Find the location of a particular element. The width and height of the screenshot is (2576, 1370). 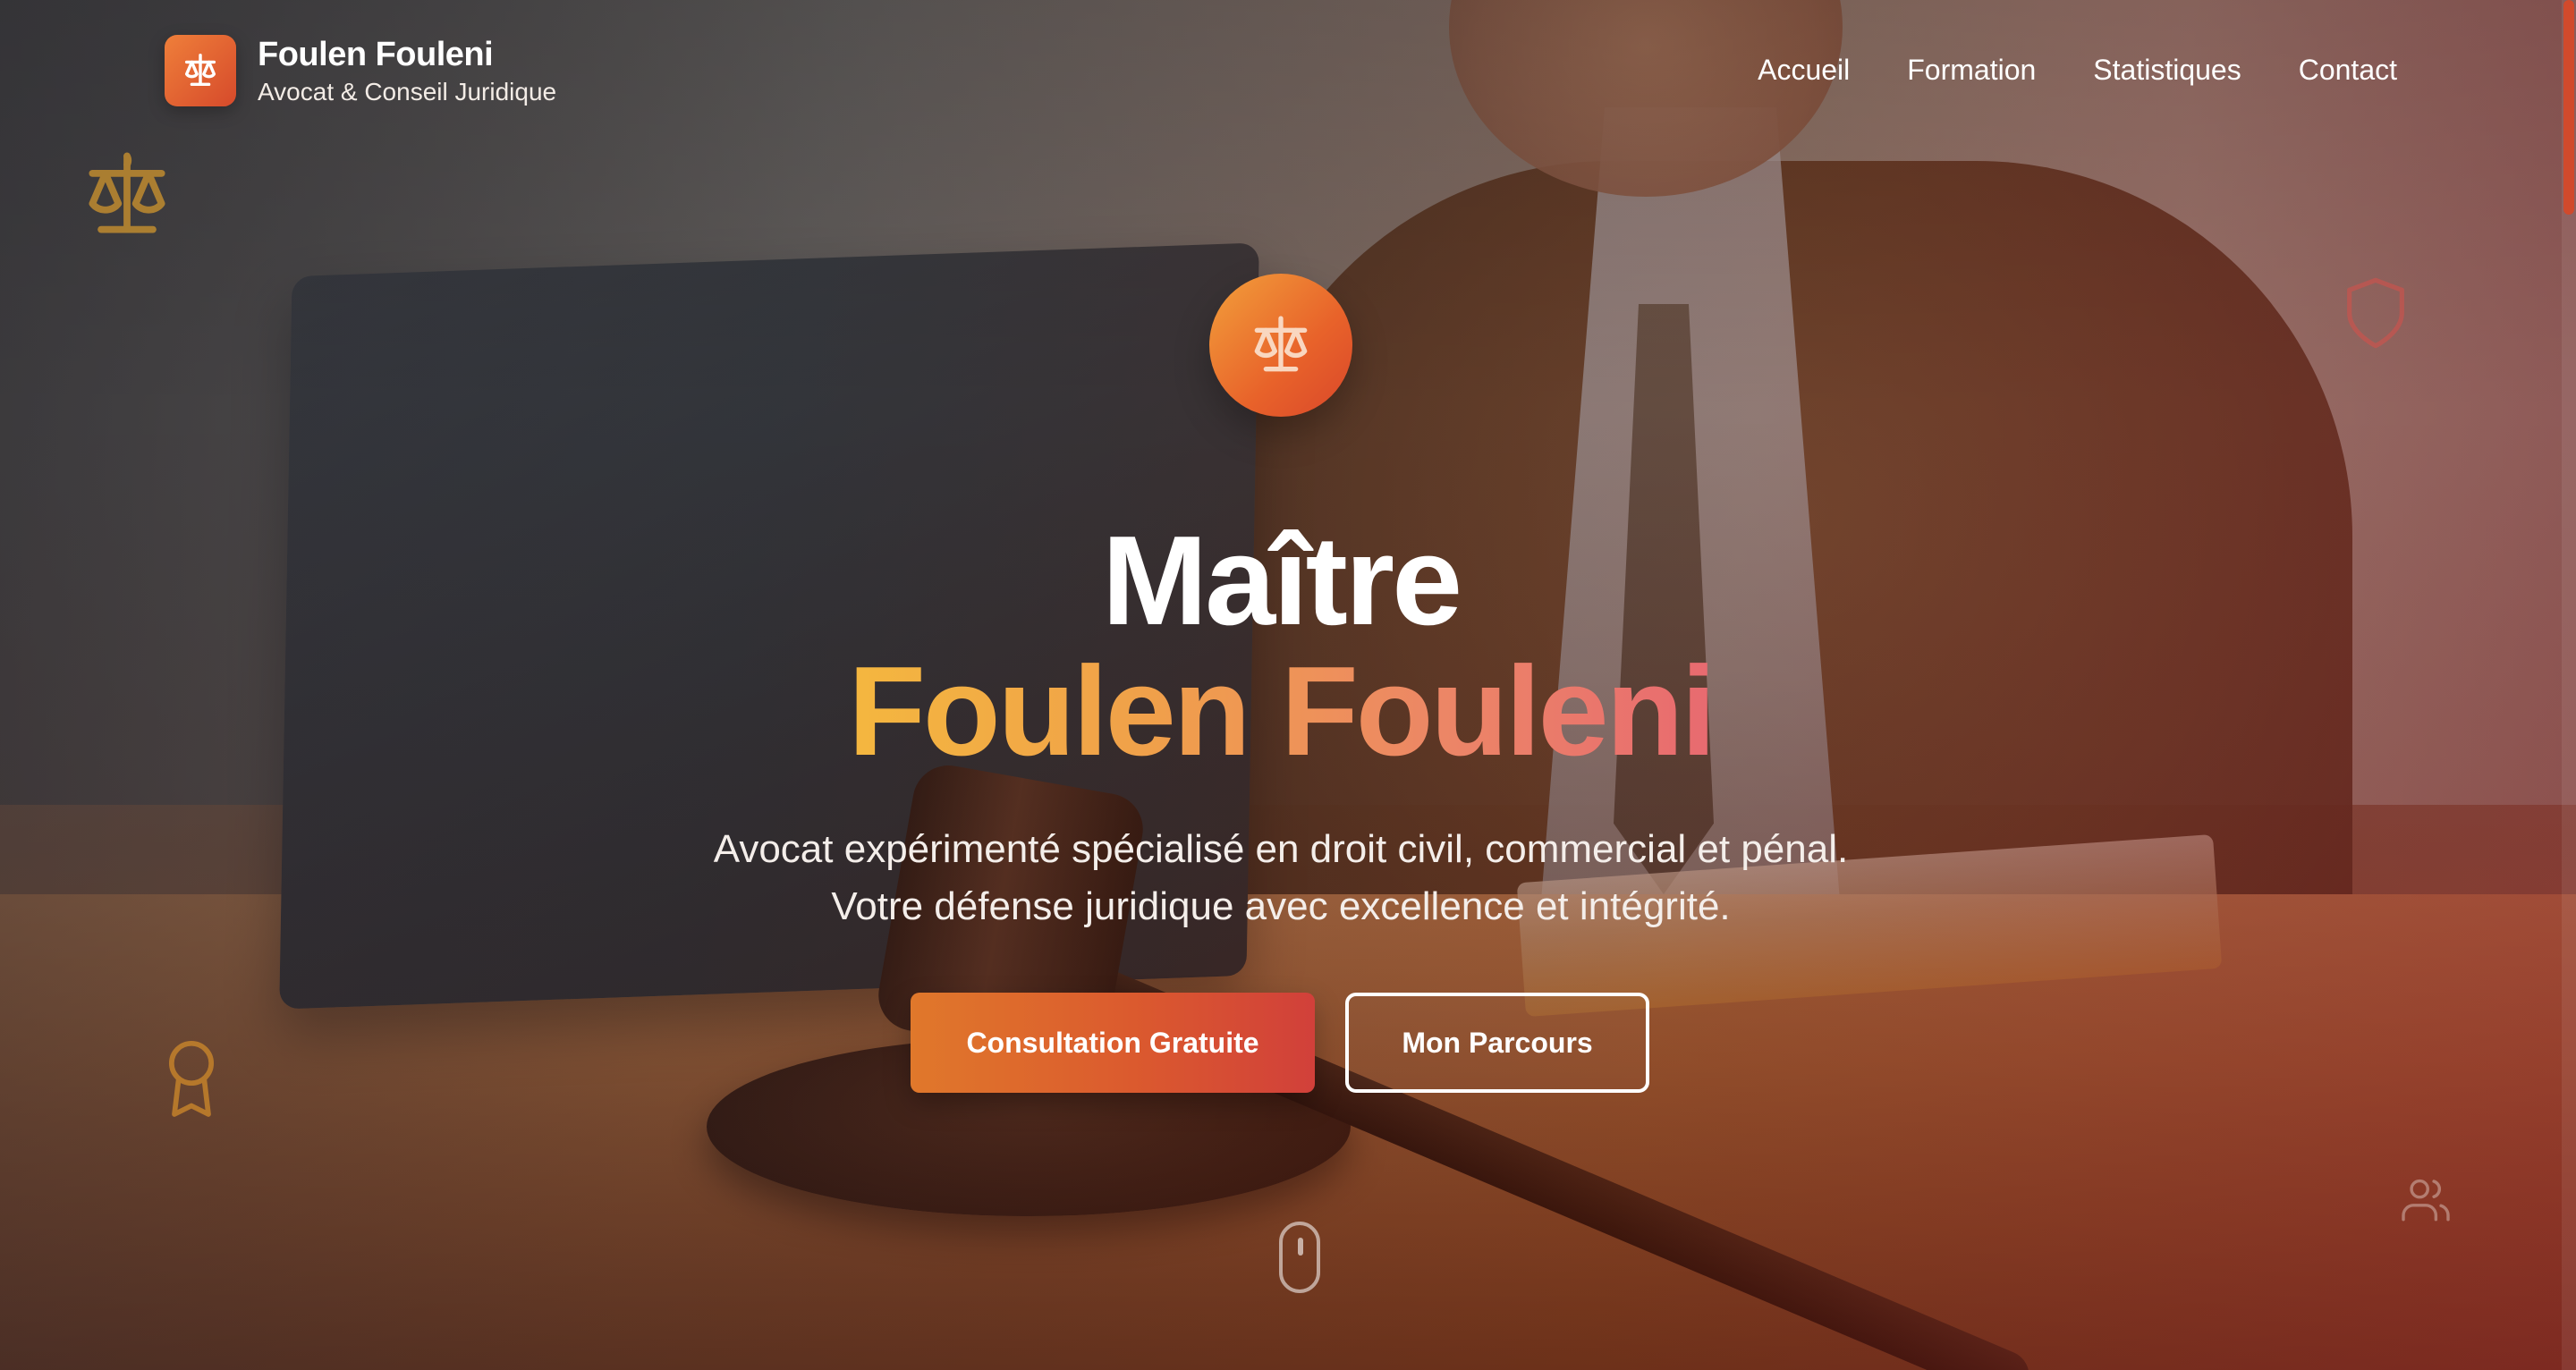

brand-logo is located at coordinates (200, 70).